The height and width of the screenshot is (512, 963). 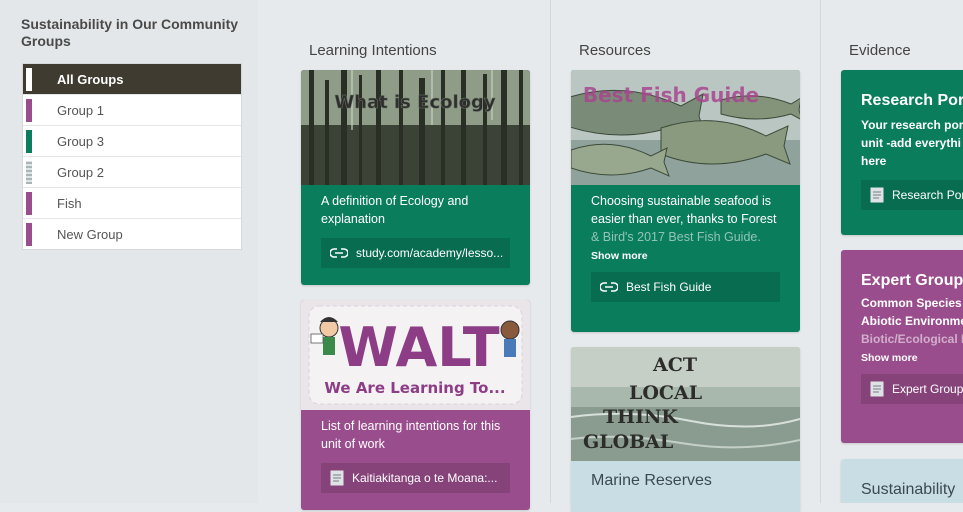 I want to click on group-label: New Group, so click(x=90, y=234).